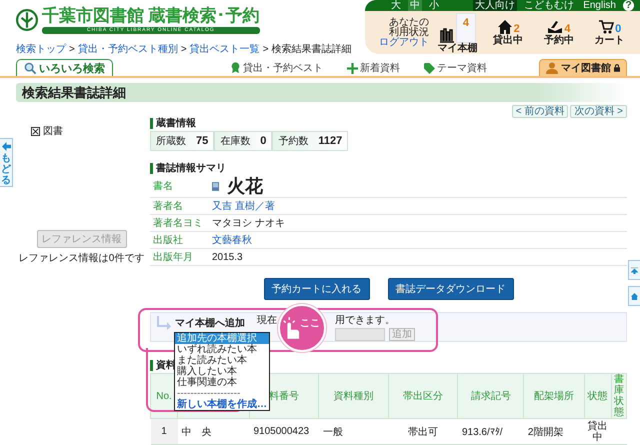 This screenshot has height=445, width=640. Describe the element at coordinates (353, 396) in the screenshot. I see `column-header: 資料種別` at that location.